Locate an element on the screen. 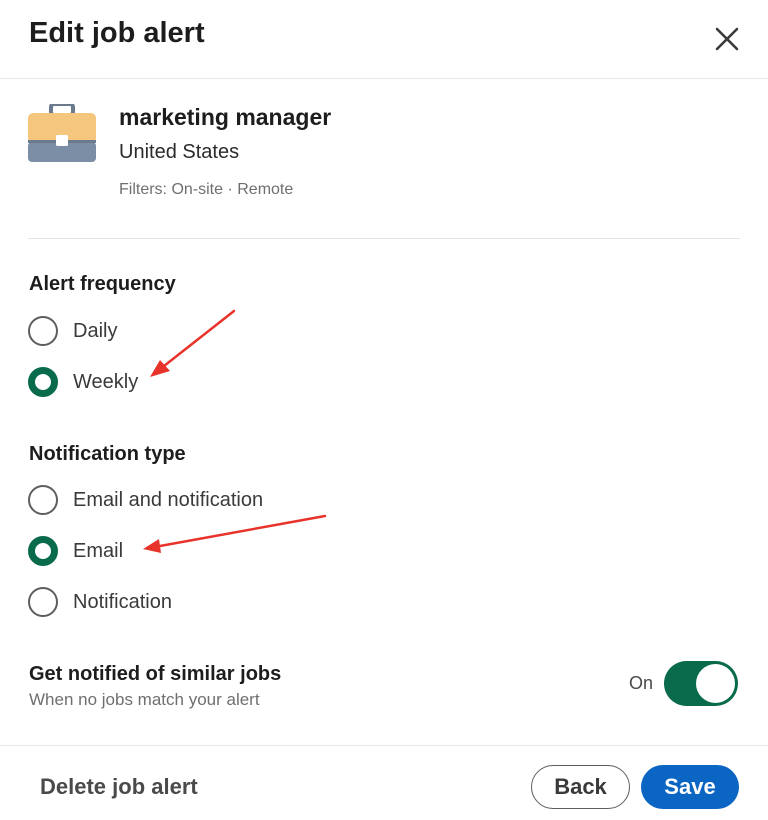  annotation-arrow-email is located at coordinates (235, 533).